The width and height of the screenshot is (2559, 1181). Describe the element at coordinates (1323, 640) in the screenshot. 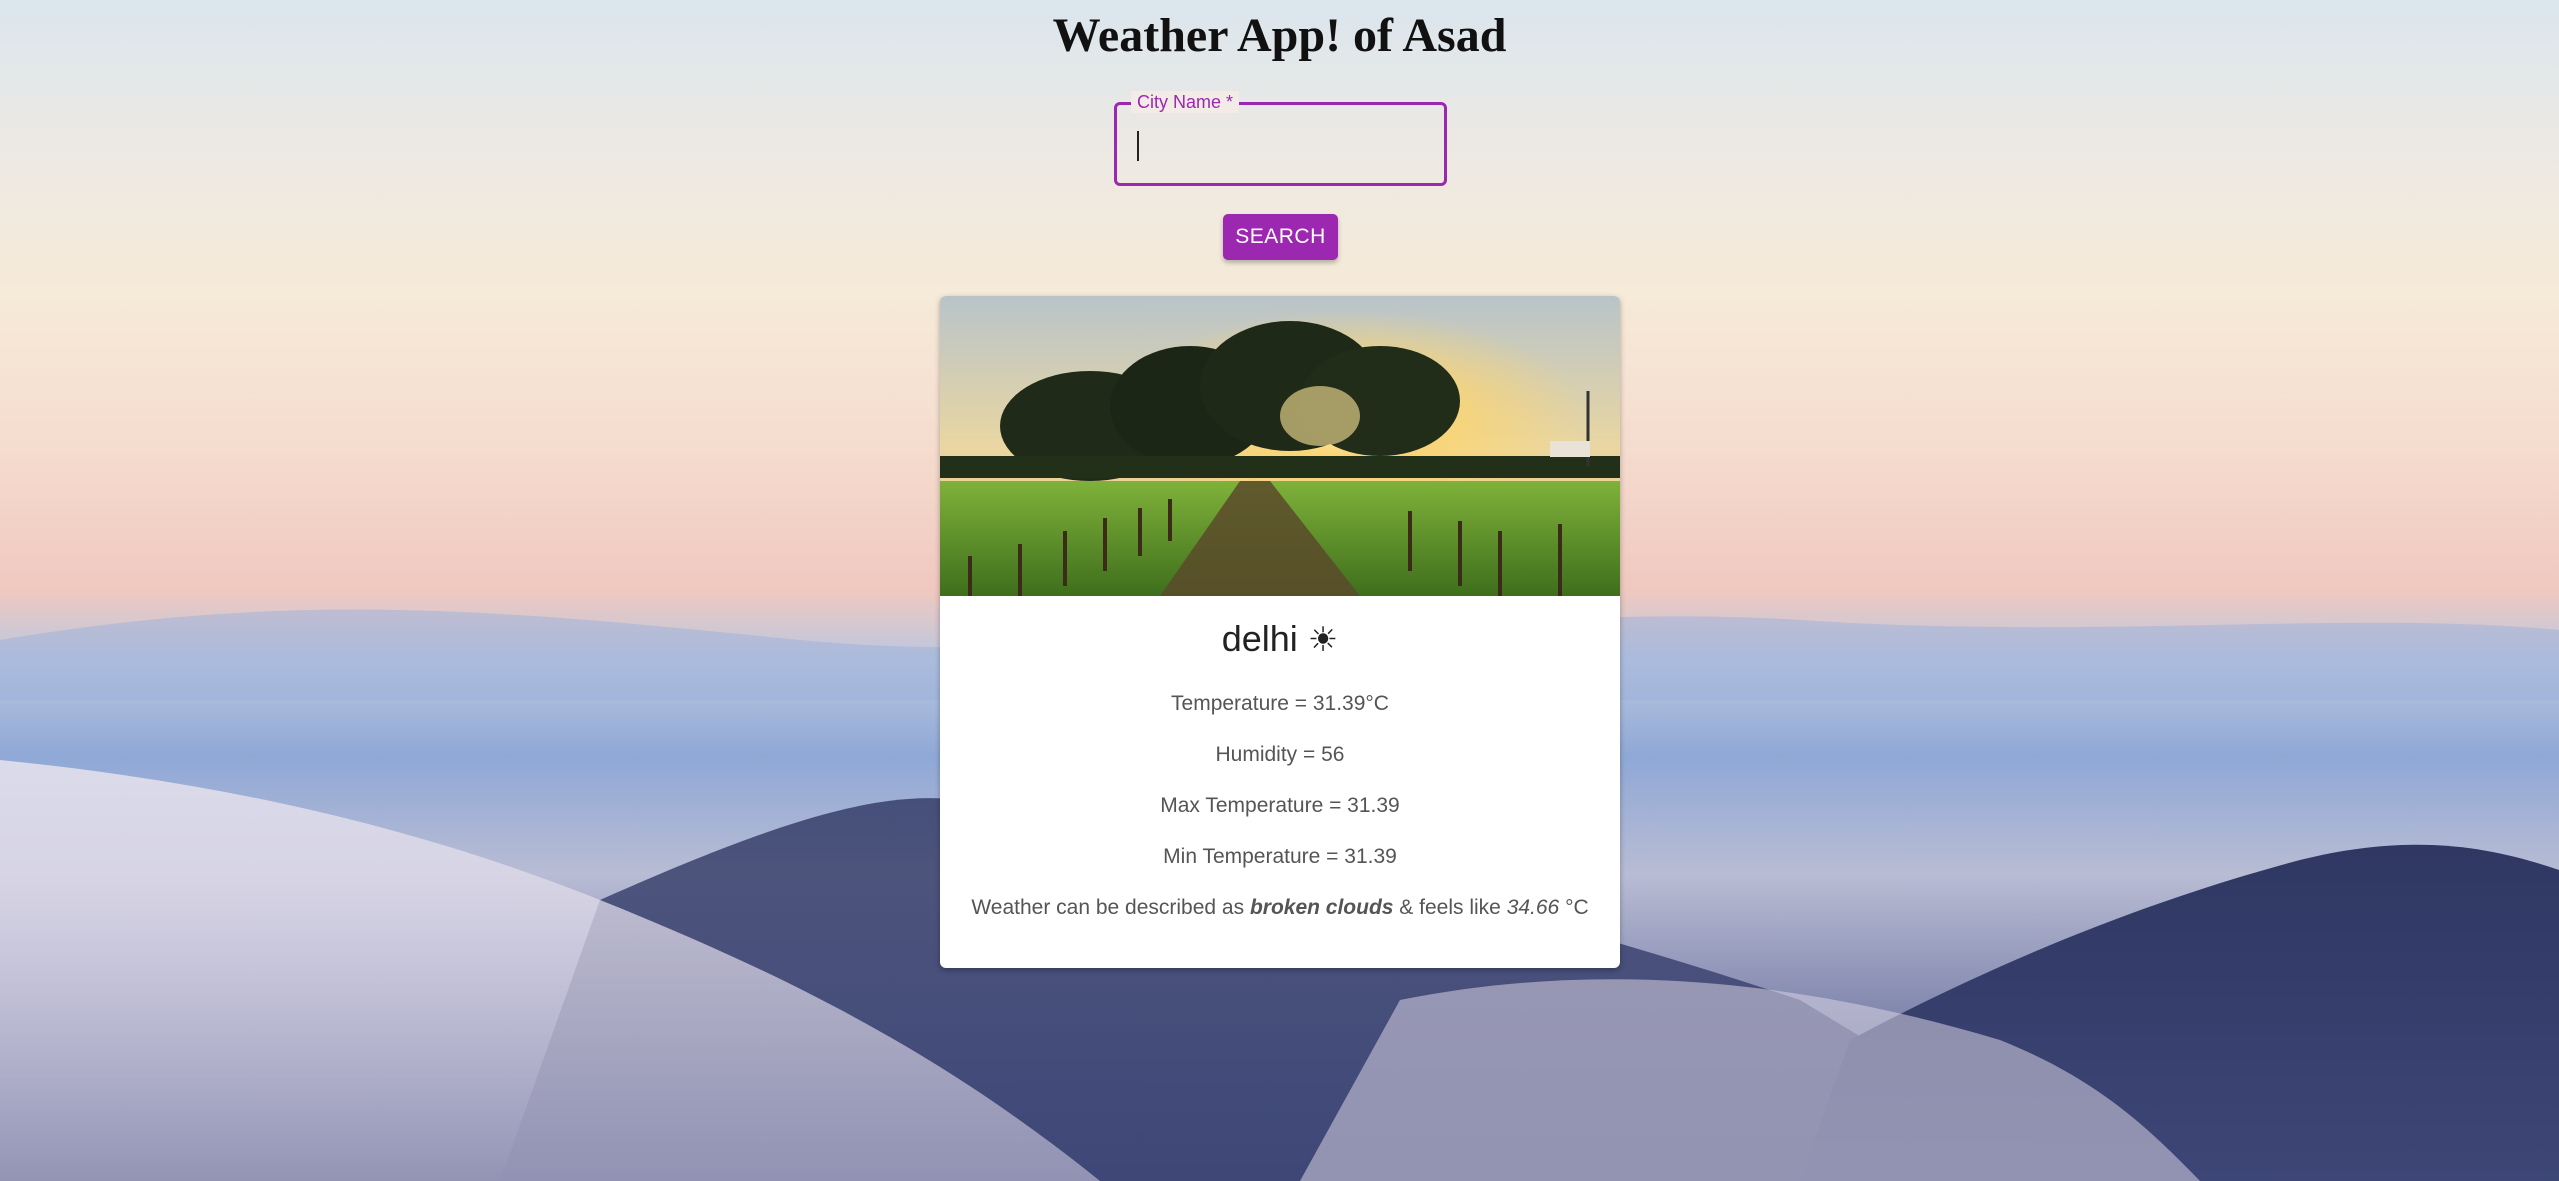

I see `sun-icon: ☀` at that location.